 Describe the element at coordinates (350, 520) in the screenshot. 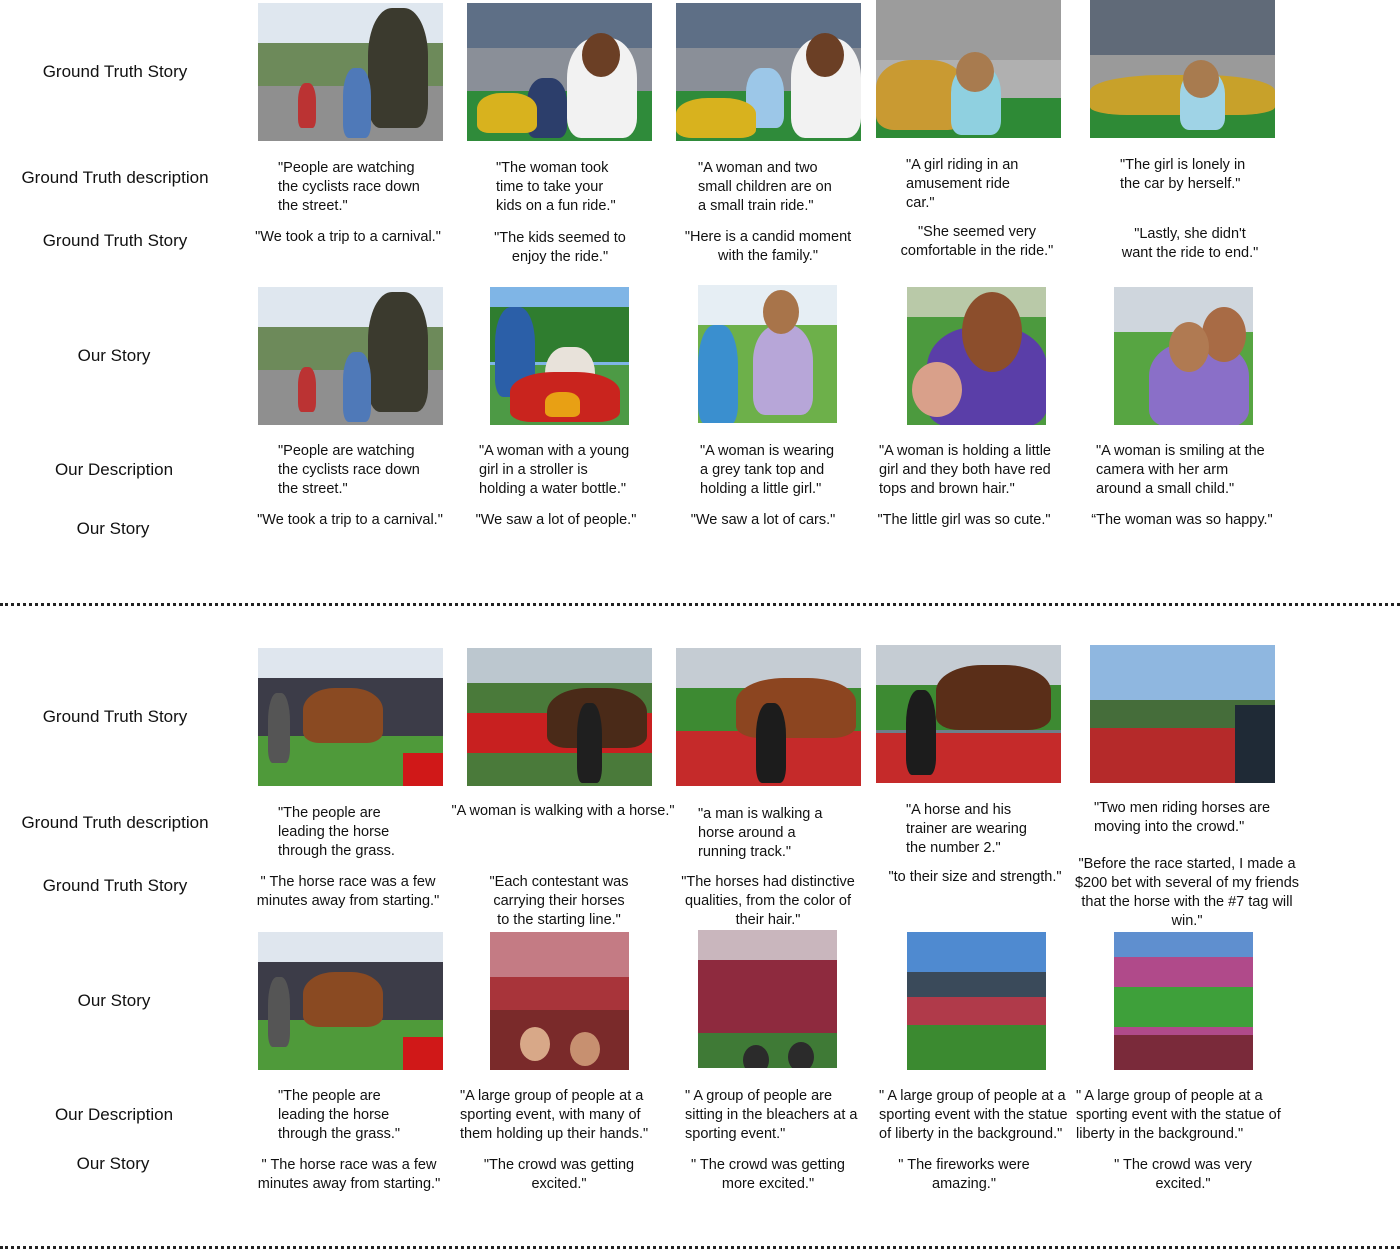

I see `our-story-1: "We took a trip to a carnival."` at that location.